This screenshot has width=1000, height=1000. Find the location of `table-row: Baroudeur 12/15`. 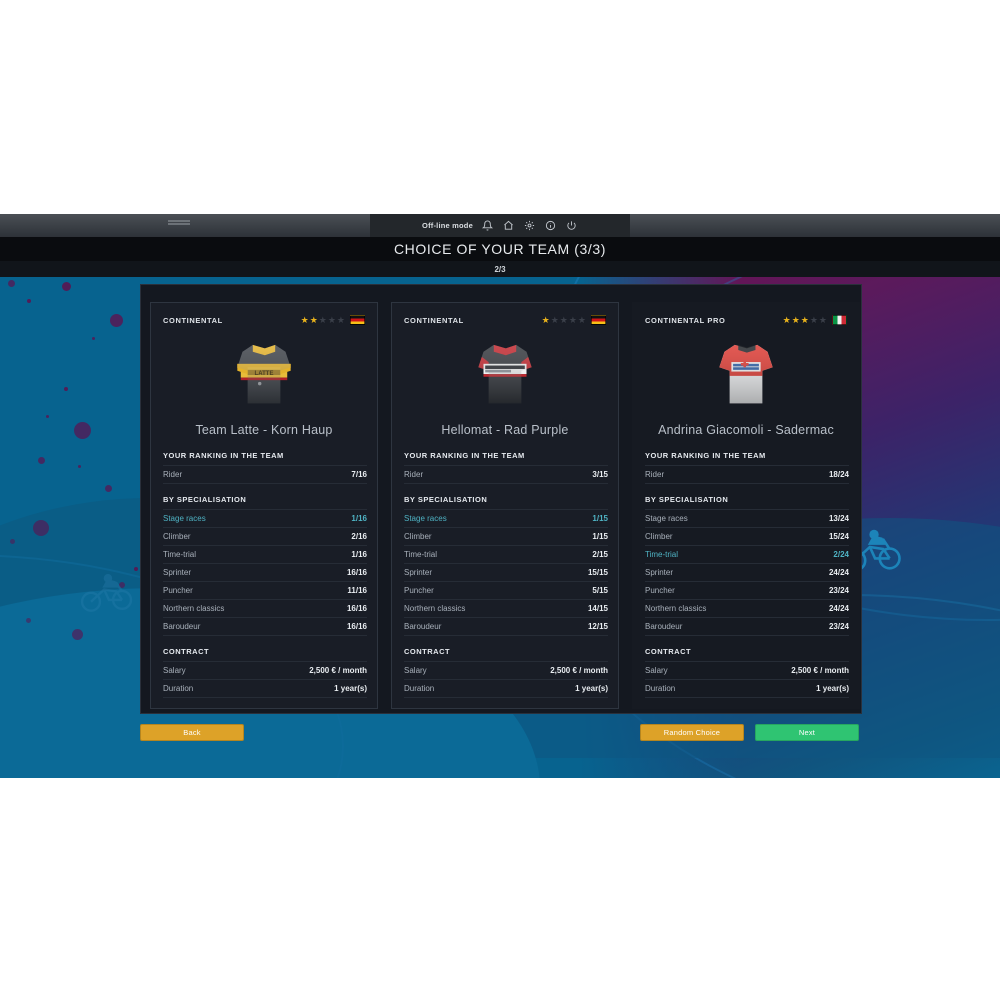

table-row: Baroudeur 12/15 is located at coordinates (506, 626).